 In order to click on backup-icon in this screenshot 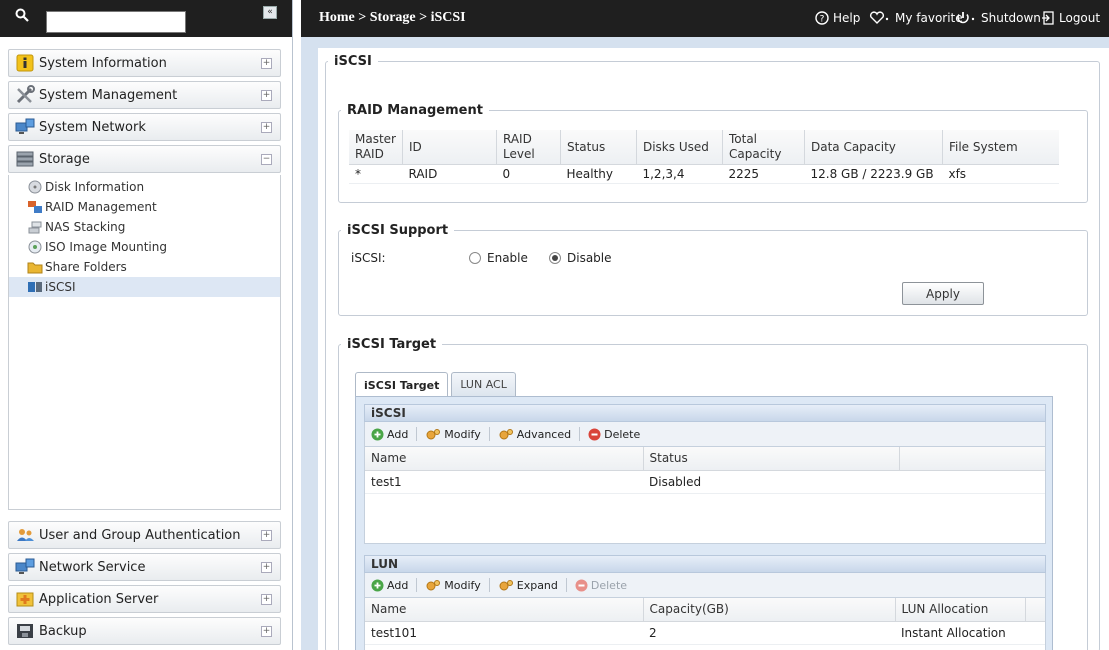, I will do `click(25, 631)`.